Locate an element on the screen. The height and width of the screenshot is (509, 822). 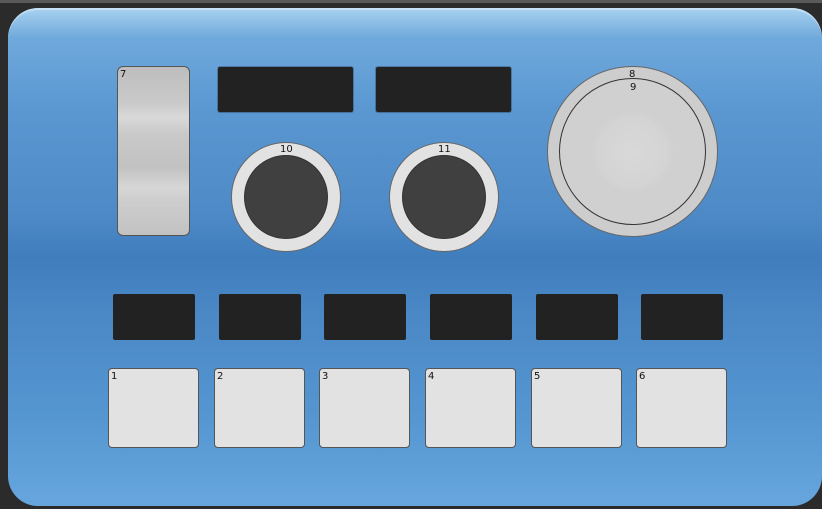
pad-2-label: 2 is located at coordinates (220, 376).